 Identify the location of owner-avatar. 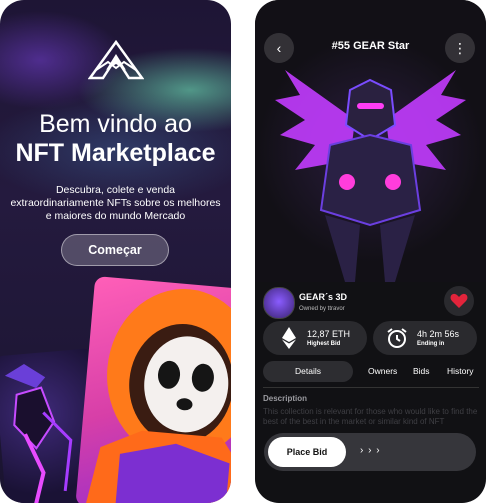
(279, 303).